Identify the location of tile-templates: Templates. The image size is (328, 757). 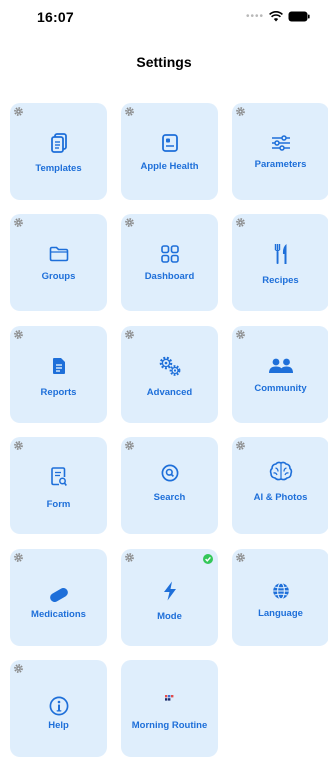
(58, 151).